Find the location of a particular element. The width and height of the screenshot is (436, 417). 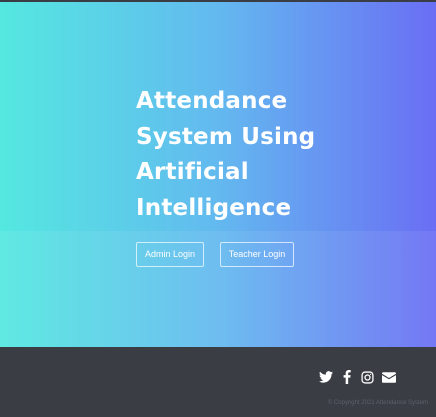

hero-title-line: Attendance is located at coordinates (212, 101).